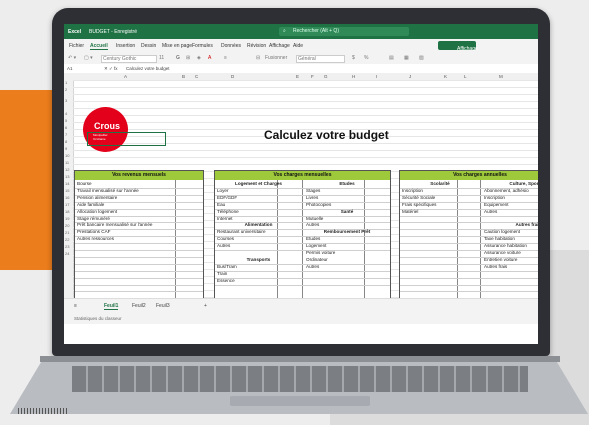  Describe the element at coordinates (66, 127) in the screenshot. I see `row-header-6: 6` at that location.